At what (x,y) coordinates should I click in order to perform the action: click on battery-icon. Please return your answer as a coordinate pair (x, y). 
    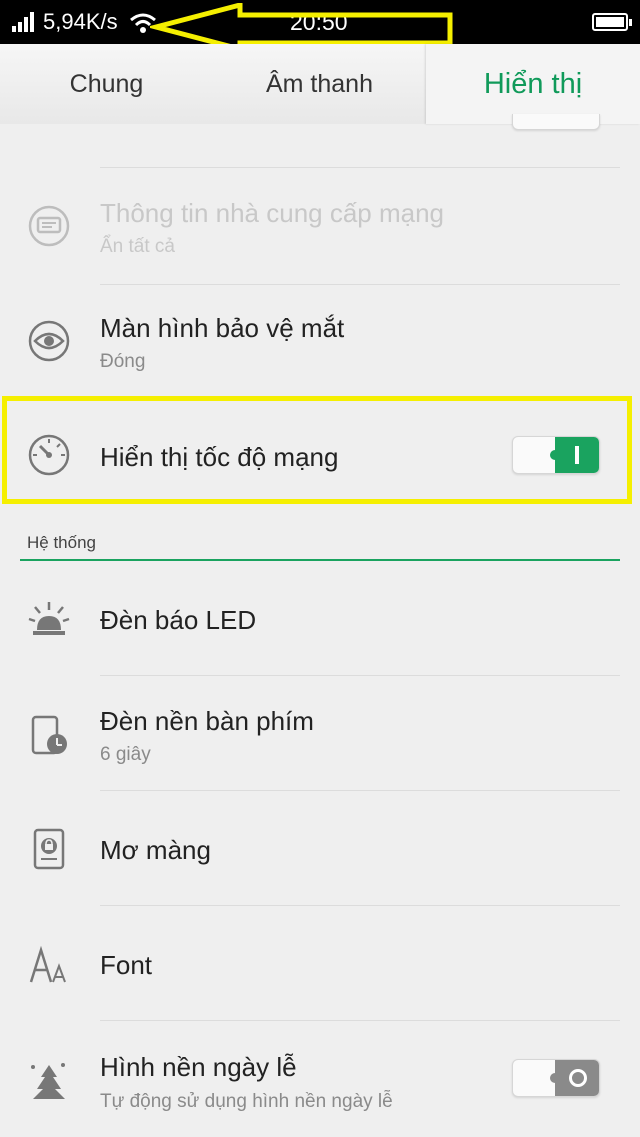
    Looking at the image, I should click on (612, 22).